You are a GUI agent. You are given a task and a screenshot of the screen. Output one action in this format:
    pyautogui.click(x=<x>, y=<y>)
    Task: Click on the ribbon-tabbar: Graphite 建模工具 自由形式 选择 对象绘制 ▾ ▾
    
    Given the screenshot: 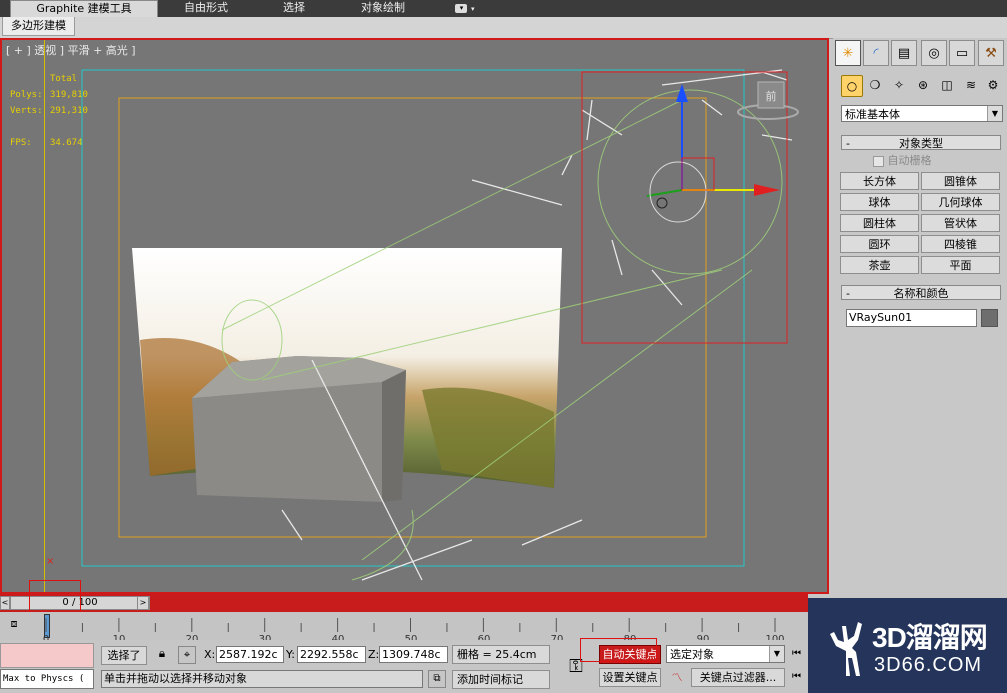 What is the action you would take?
    pyautogui.click(x=503, y=8)
    